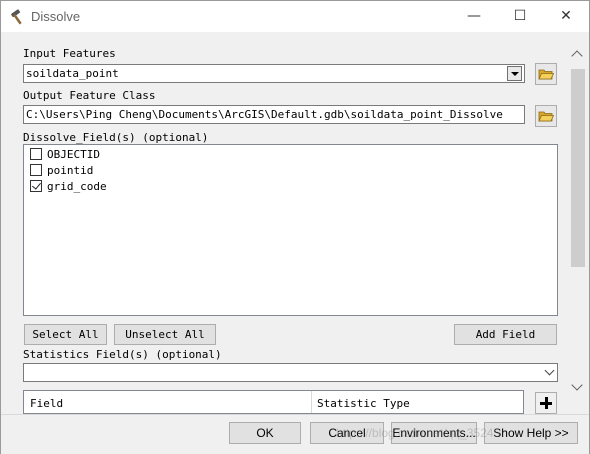 This screenshot has width=590, height=454. What do you see at coordinates (69, 53) in the screenshot?
I see `input-features-label: Input Features` at bounding box center [69, 53].